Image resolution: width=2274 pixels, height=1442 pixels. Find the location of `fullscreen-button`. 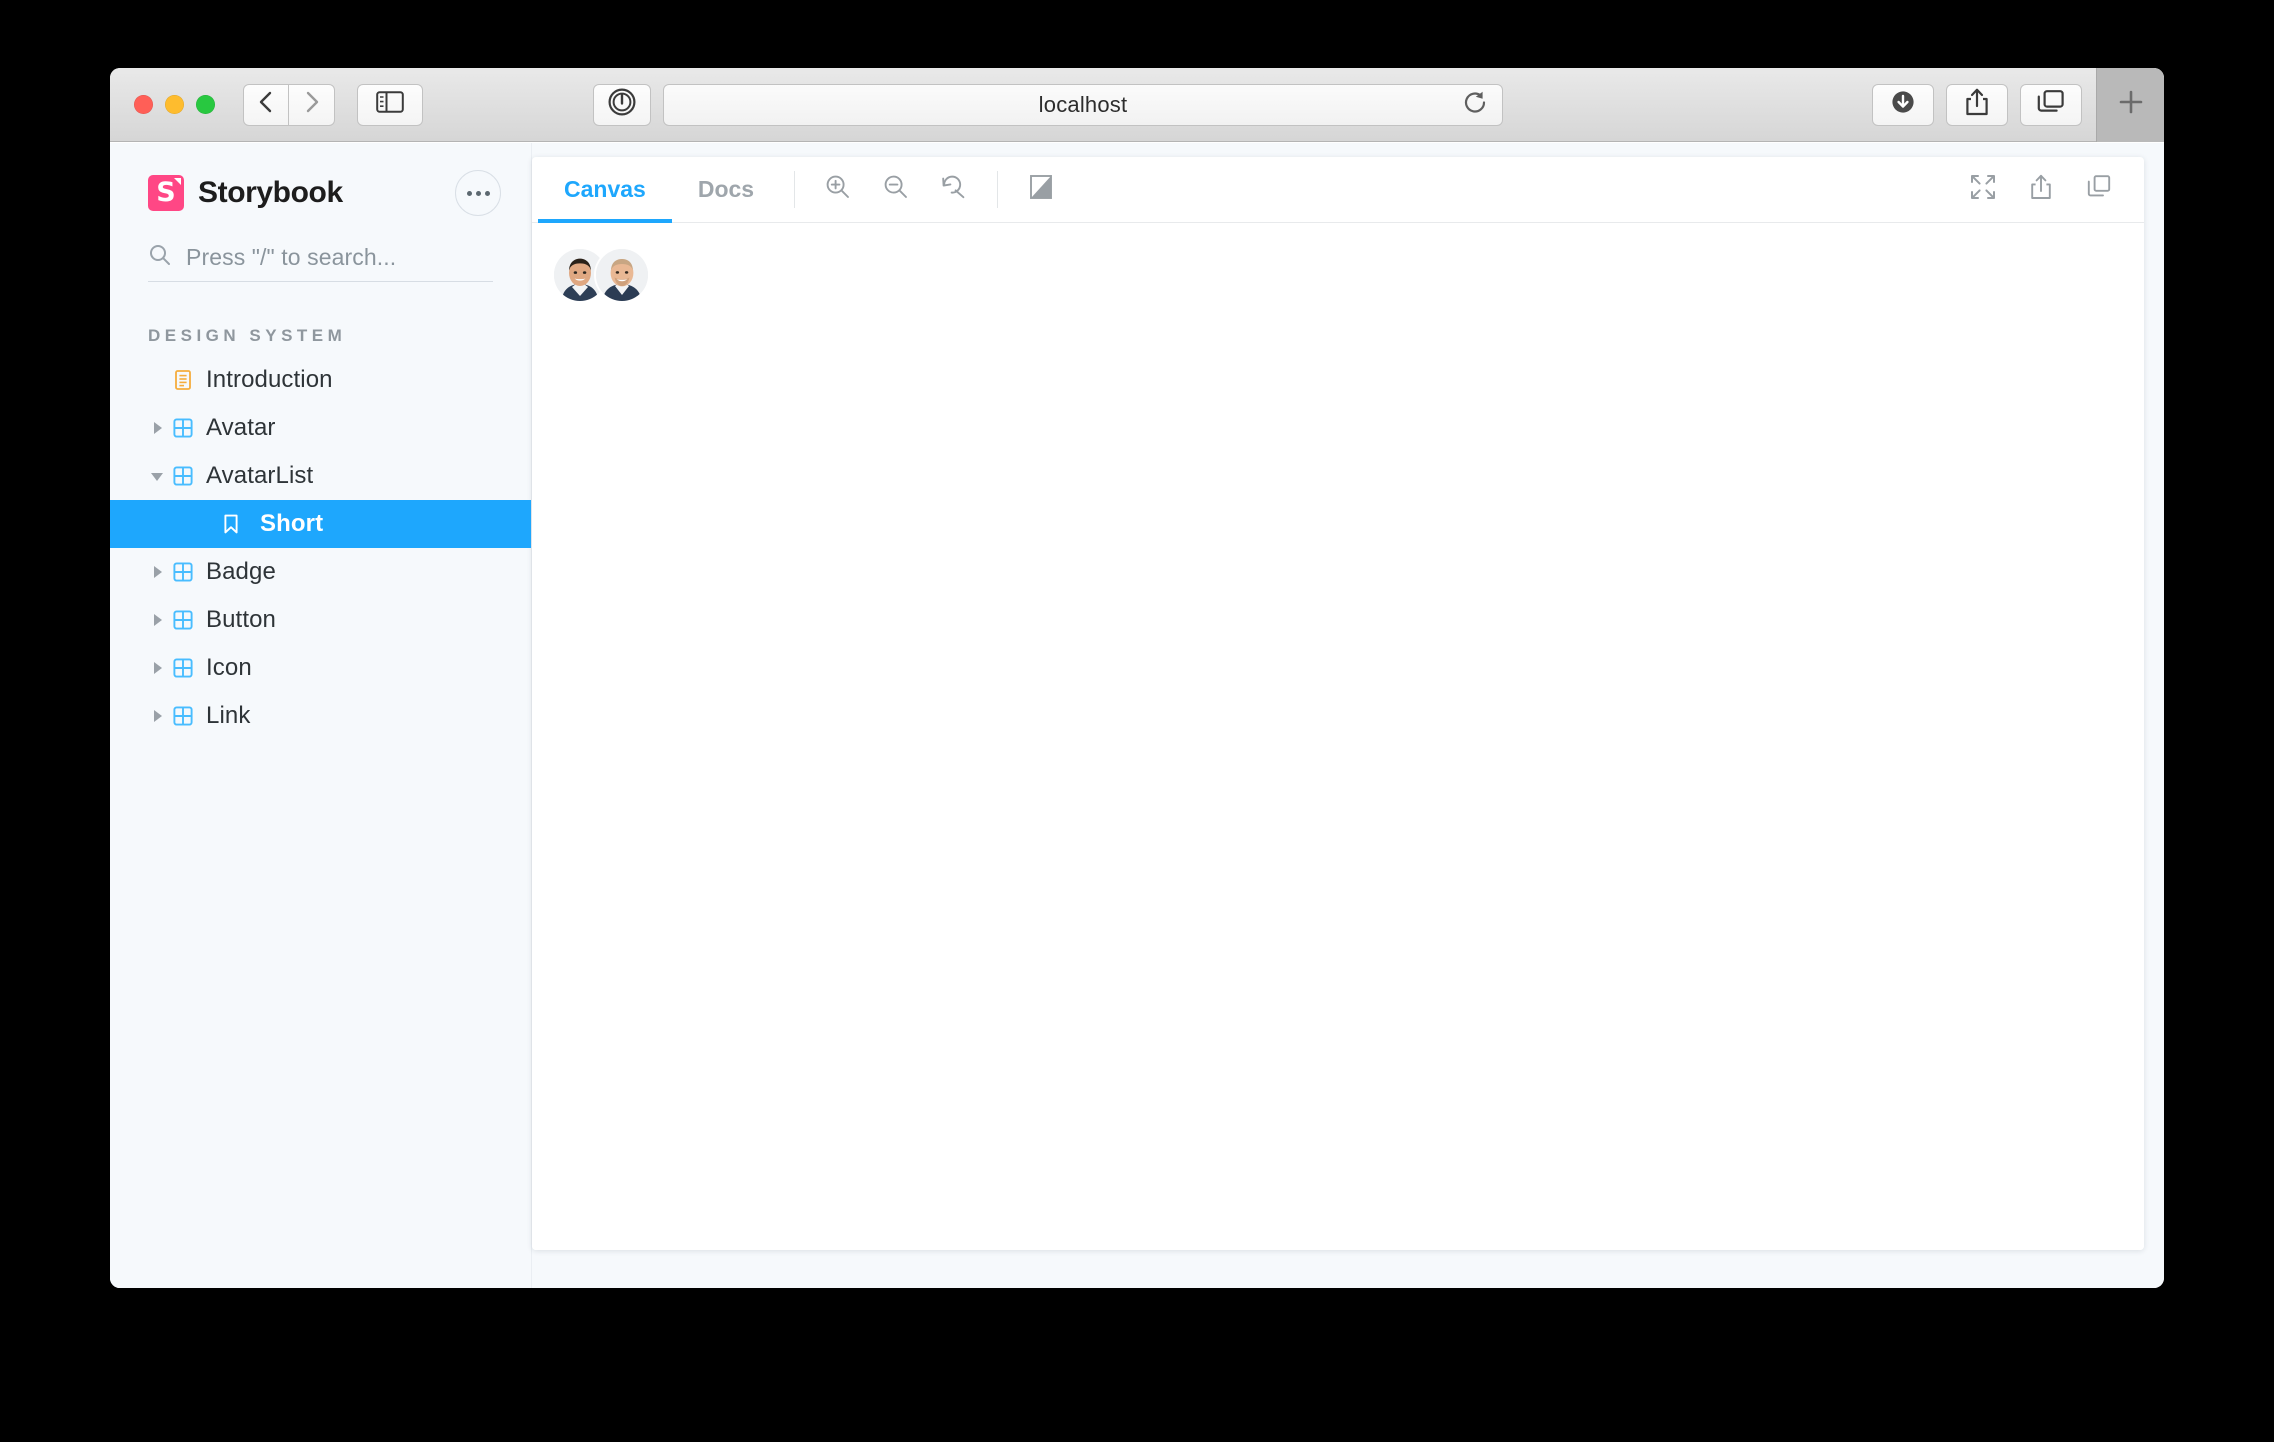

fullscreen-button is located at coordinates (1983, 189).